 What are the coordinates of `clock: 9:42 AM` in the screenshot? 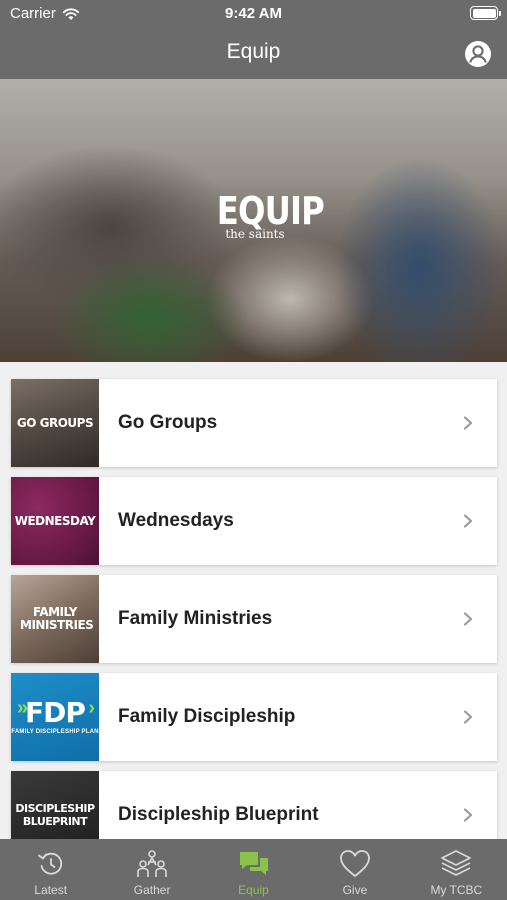 It's located at (253, 13).